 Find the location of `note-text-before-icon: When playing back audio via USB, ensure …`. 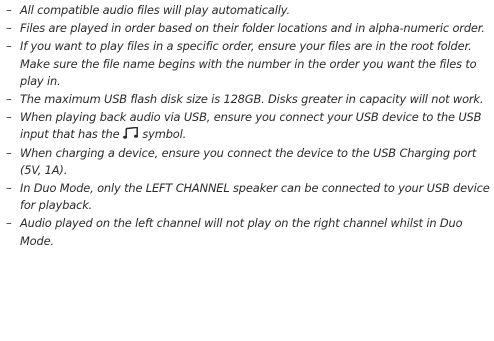

note-text-before-icon: When playing back audio via USB, ensure … is located at coordinates (251, 126).